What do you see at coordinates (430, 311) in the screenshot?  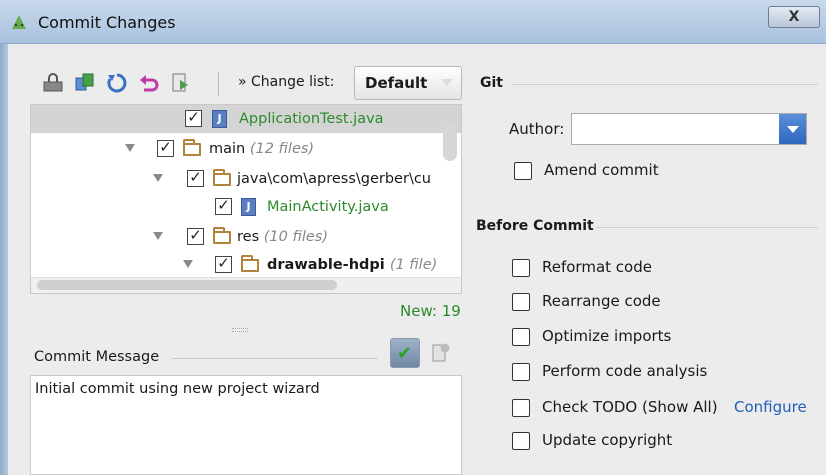 I see `new-files-count: New: 19` at bounding box center [430, 311].